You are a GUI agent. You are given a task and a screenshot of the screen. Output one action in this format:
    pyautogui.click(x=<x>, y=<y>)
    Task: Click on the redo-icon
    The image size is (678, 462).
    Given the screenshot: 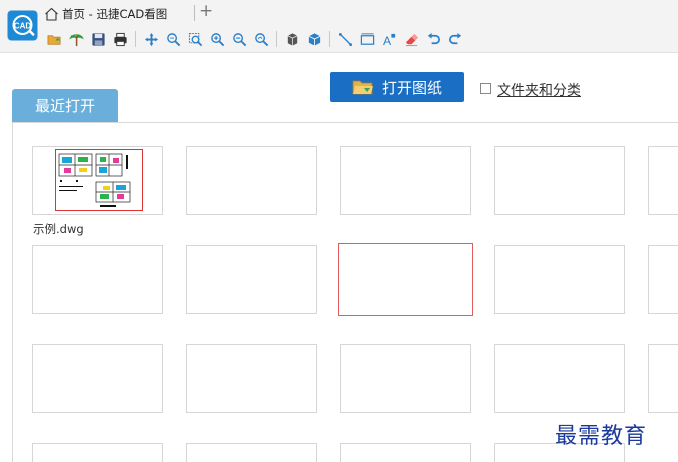 What is the action you would take?
    pyautogui.click(x=455, y=39)
    